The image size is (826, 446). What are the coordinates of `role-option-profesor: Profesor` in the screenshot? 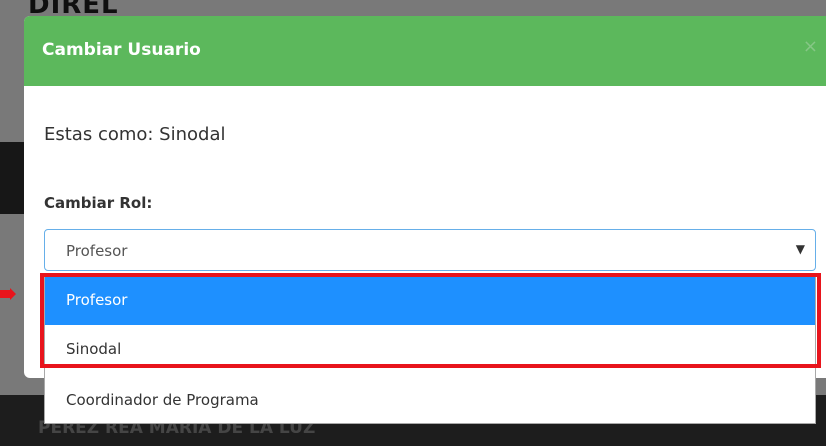 It's located at (430, 300).